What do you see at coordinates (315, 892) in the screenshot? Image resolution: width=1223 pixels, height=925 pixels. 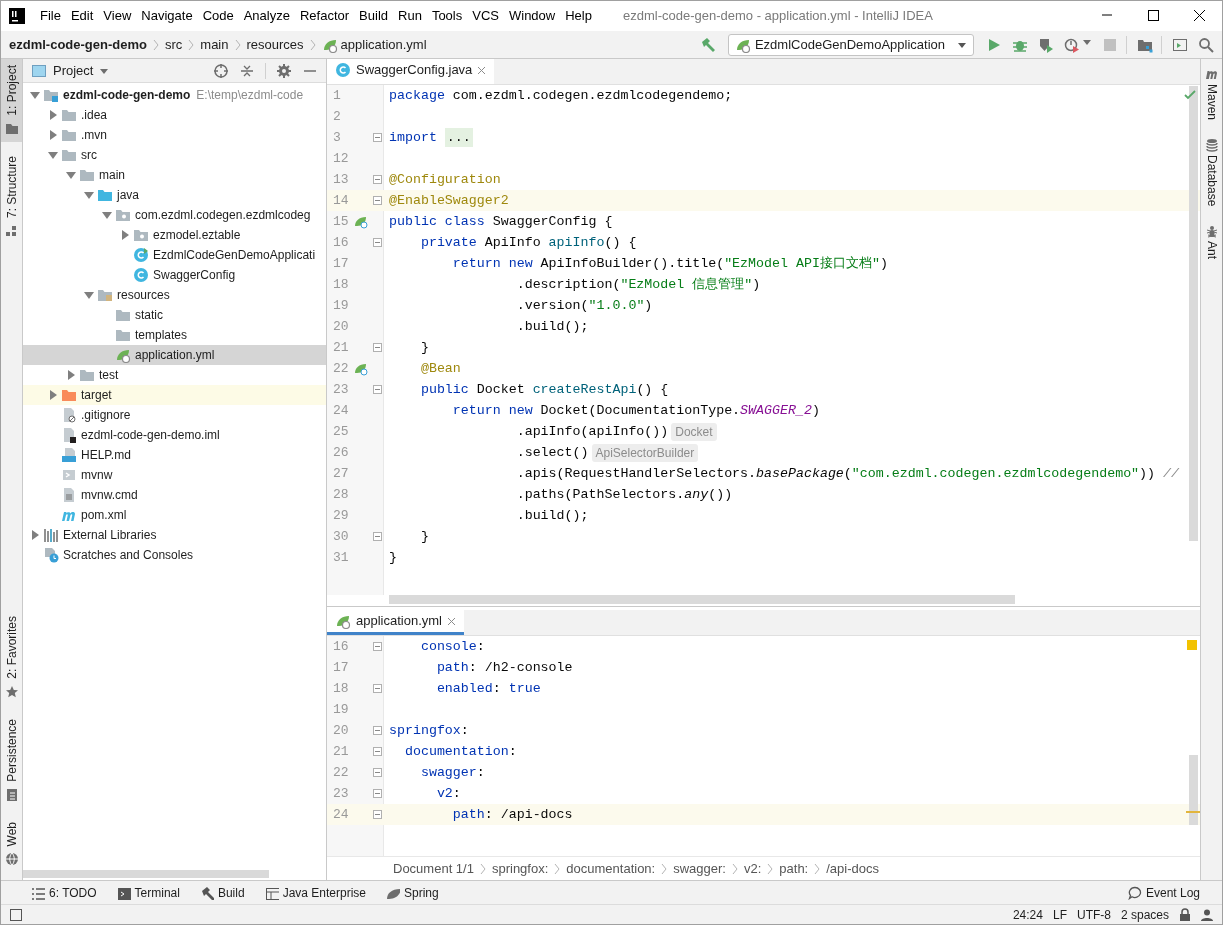 I see `tool-window-button: Java Enterprise` at bounding box center [315, 892].